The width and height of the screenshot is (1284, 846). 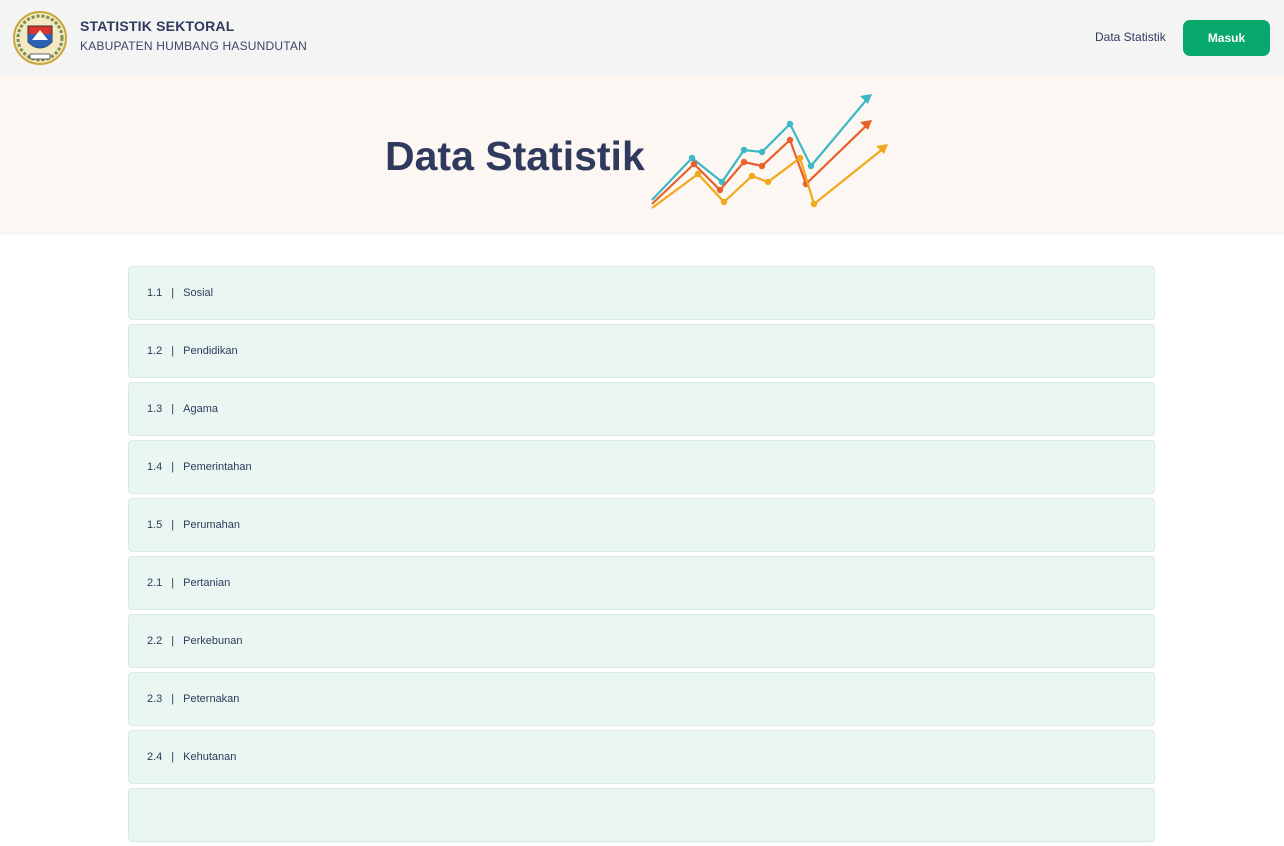 I want to click on category-code: 1.4, so click(x=155, y=467).